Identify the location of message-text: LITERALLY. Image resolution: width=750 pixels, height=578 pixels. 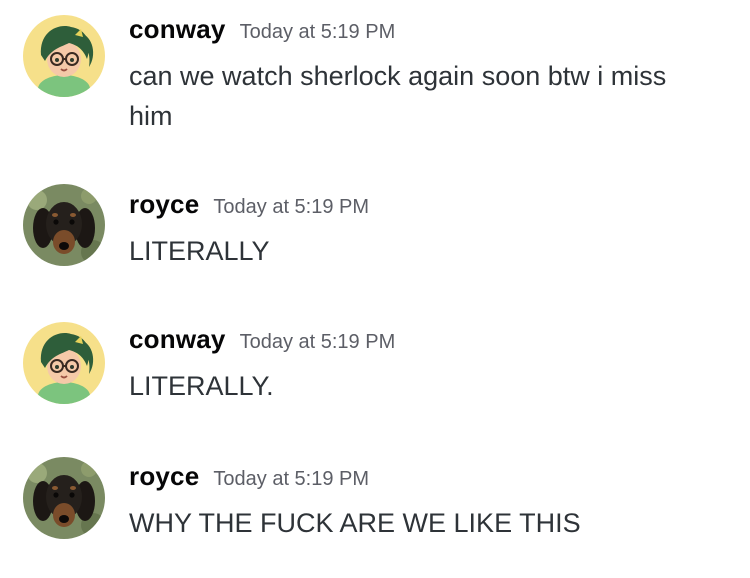
(199, 251).